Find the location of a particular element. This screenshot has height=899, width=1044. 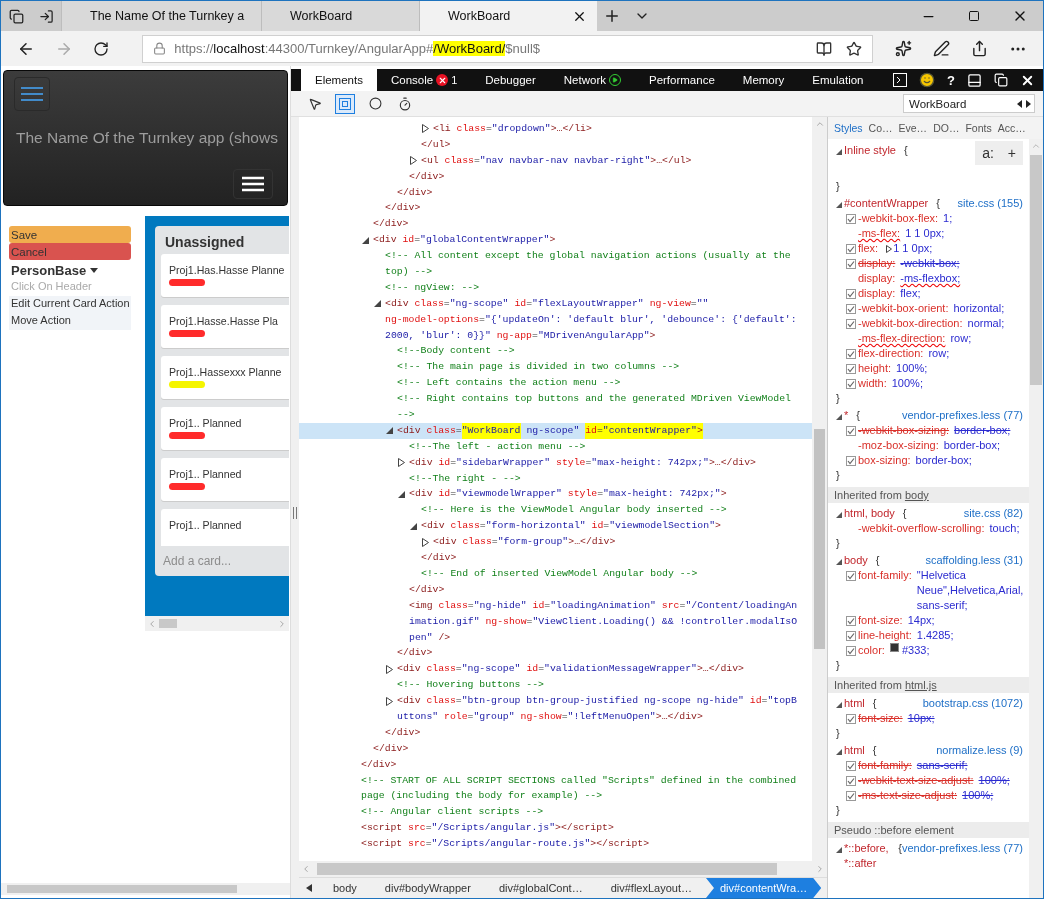

dom-node: <div class="ng-scope" id="flexLayoutWrapper" ng-view="" ng-model-options="{'updateOn': 'default blur', 'debounce': {'default': 2000, 'blur': 0}}" ng-app="MDrivenAngularApp"> is located at coordinates (555, 319).